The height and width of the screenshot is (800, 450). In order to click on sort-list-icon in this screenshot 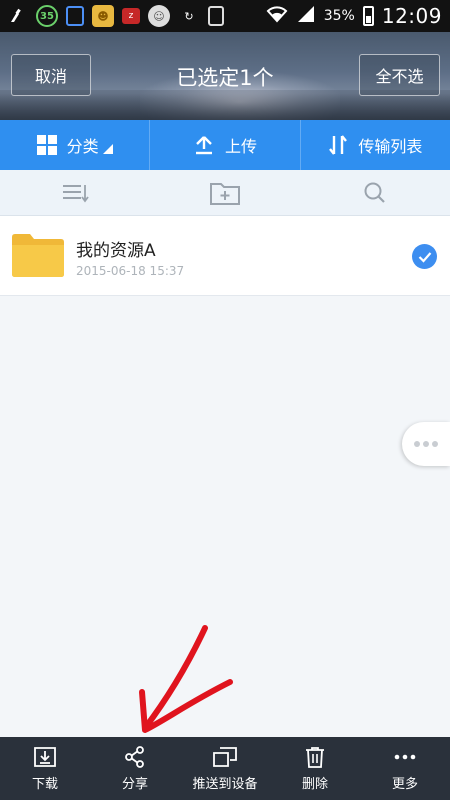, I will do `click(76, 193)`.